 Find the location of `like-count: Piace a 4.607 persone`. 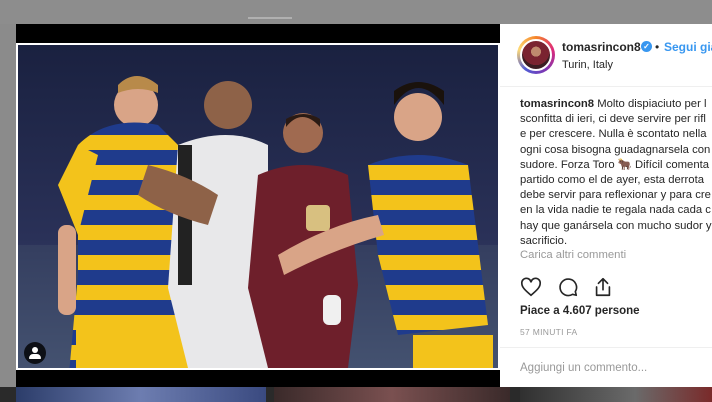

like-count: Piace a 4.607 persone is located at coordinates (580, 311).